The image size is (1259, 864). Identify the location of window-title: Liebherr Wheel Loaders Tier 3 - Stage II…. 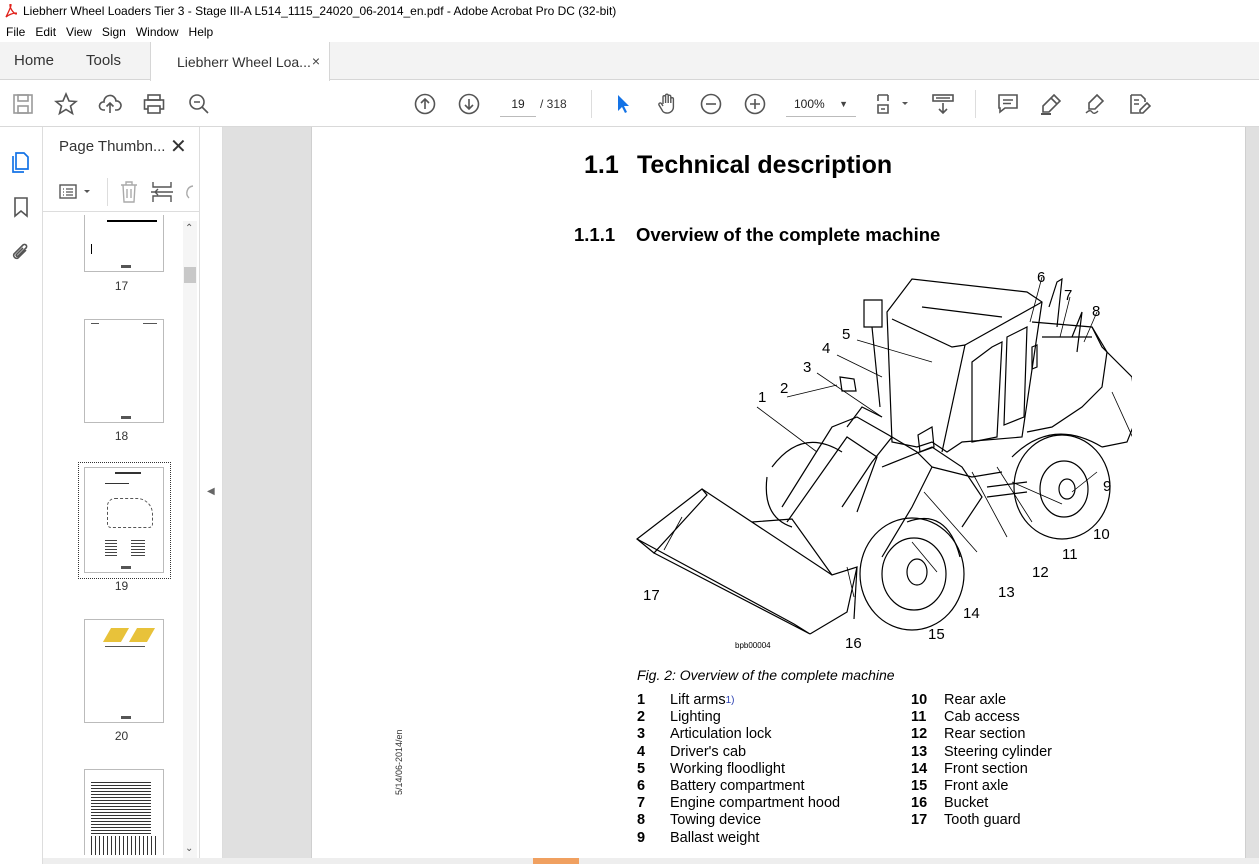
(320, 11).